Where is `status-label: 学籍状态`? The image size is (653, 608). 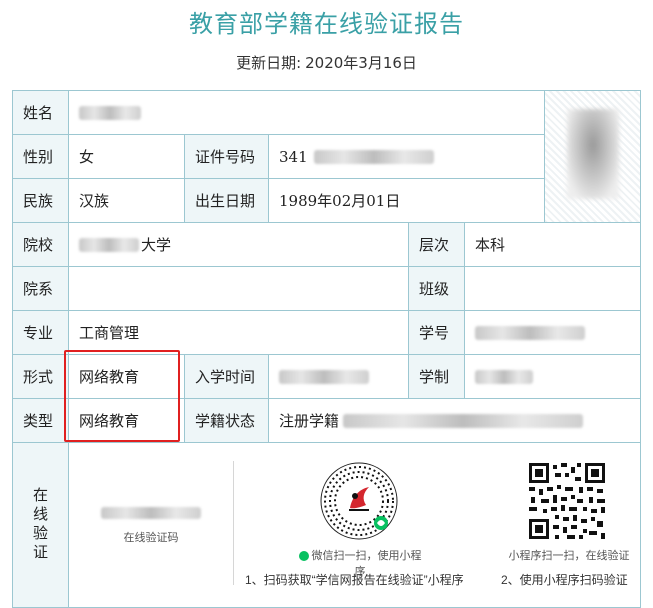
status-label: 学籍状态 is located at coordinates (227, 421).